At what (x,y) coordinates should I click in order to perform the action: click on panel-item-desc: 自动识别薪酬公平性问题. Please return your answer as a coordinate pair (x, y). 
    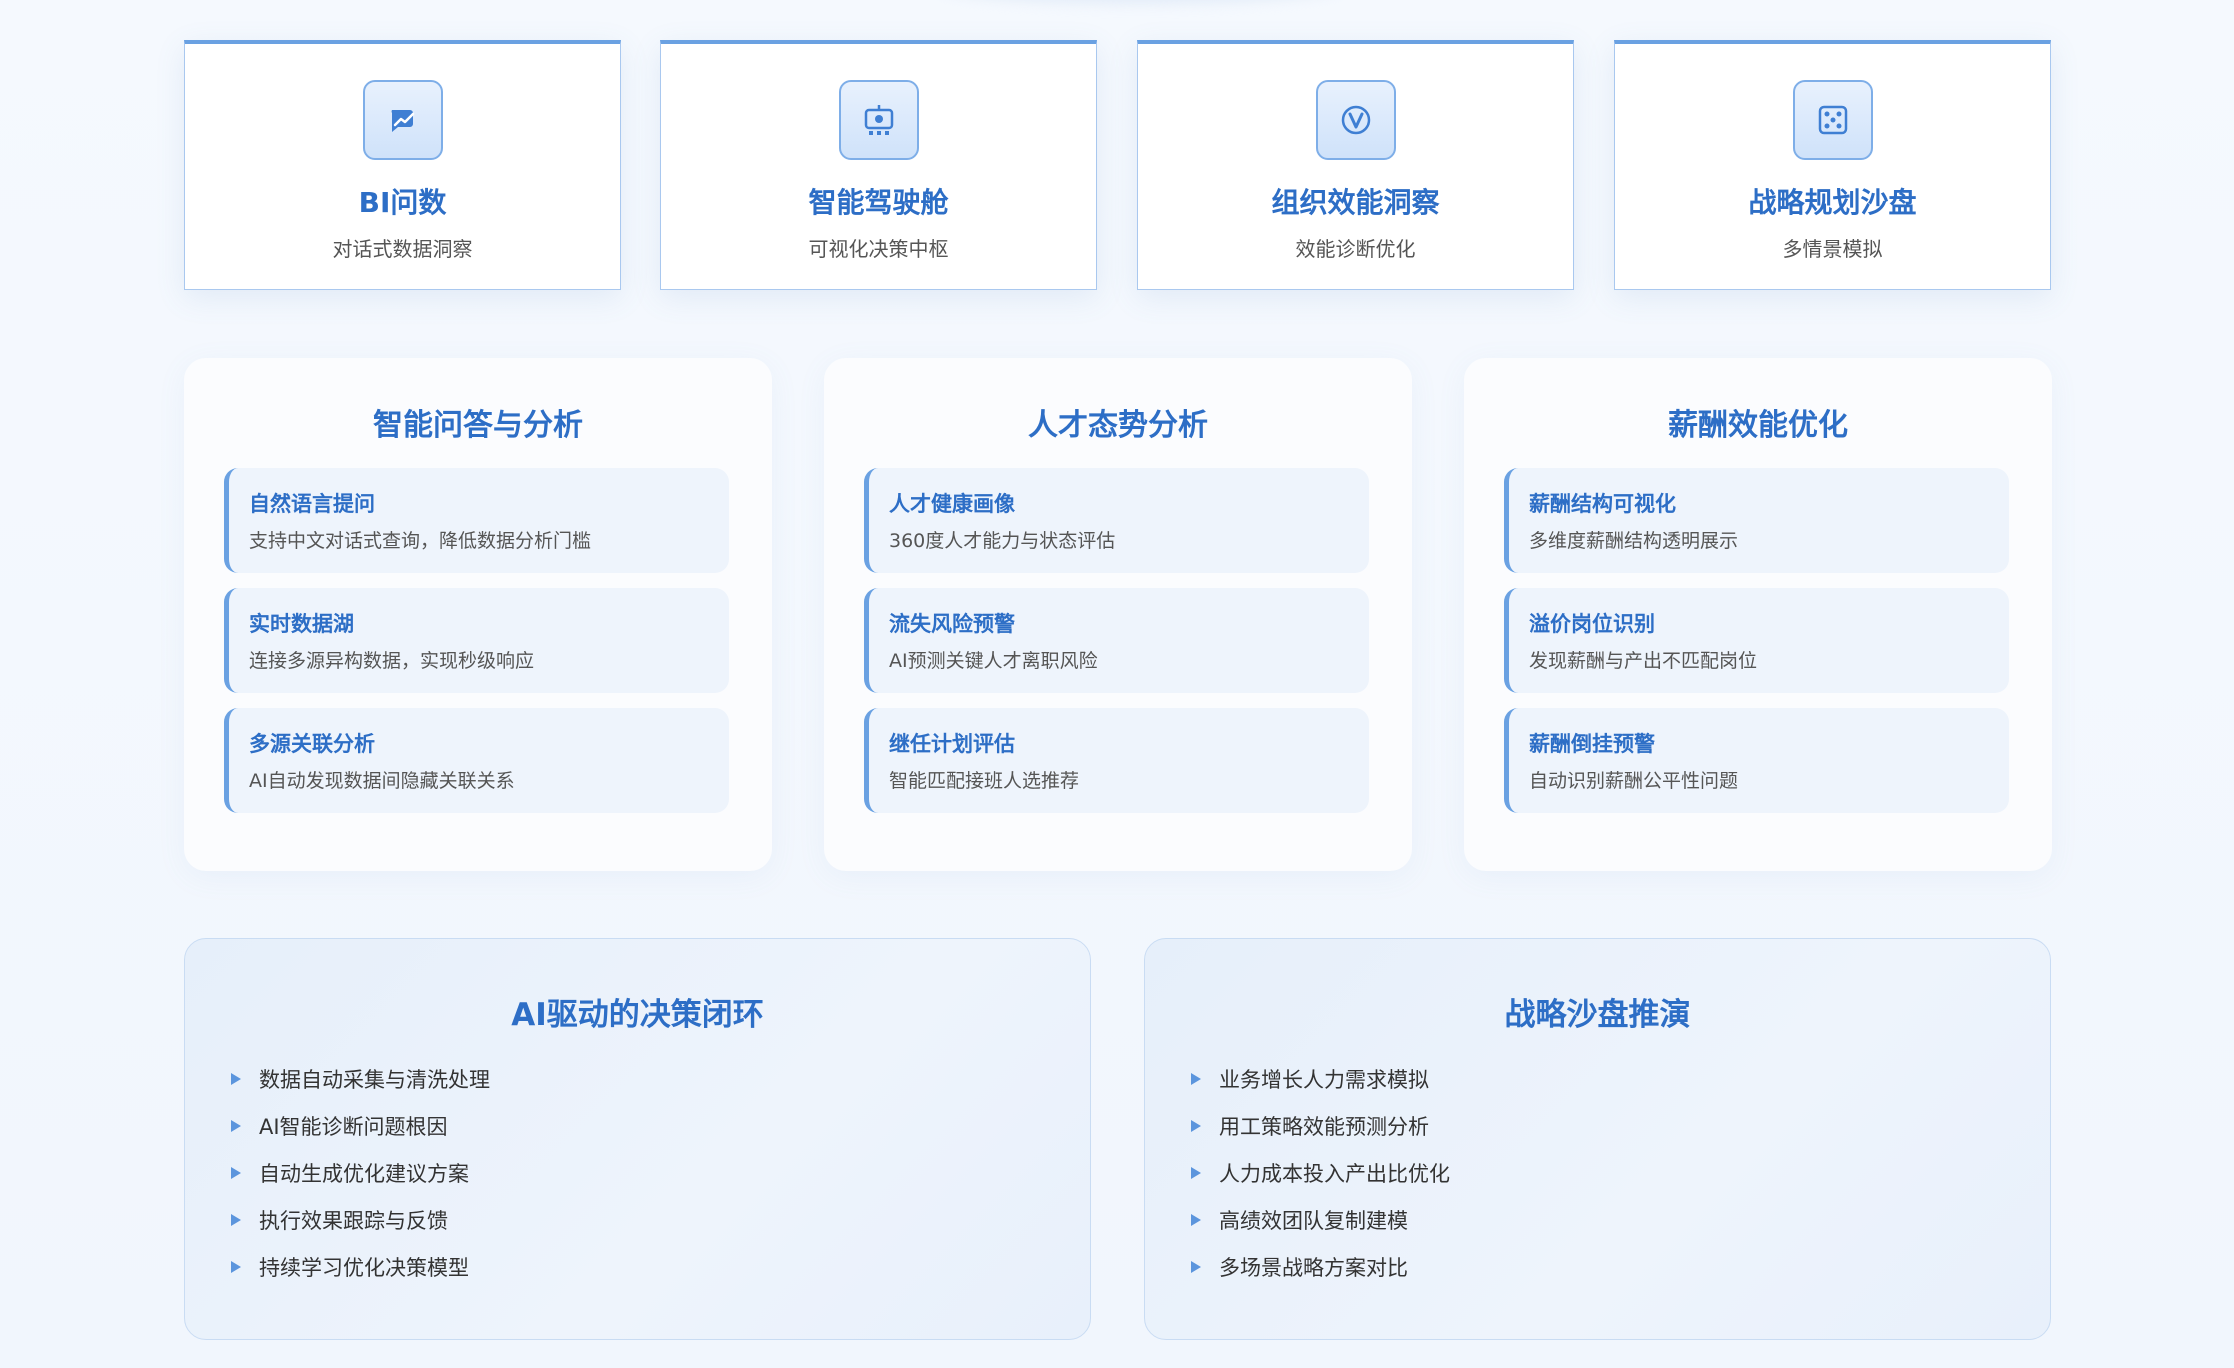
    Looking at the image, I should click on (1634, 781).